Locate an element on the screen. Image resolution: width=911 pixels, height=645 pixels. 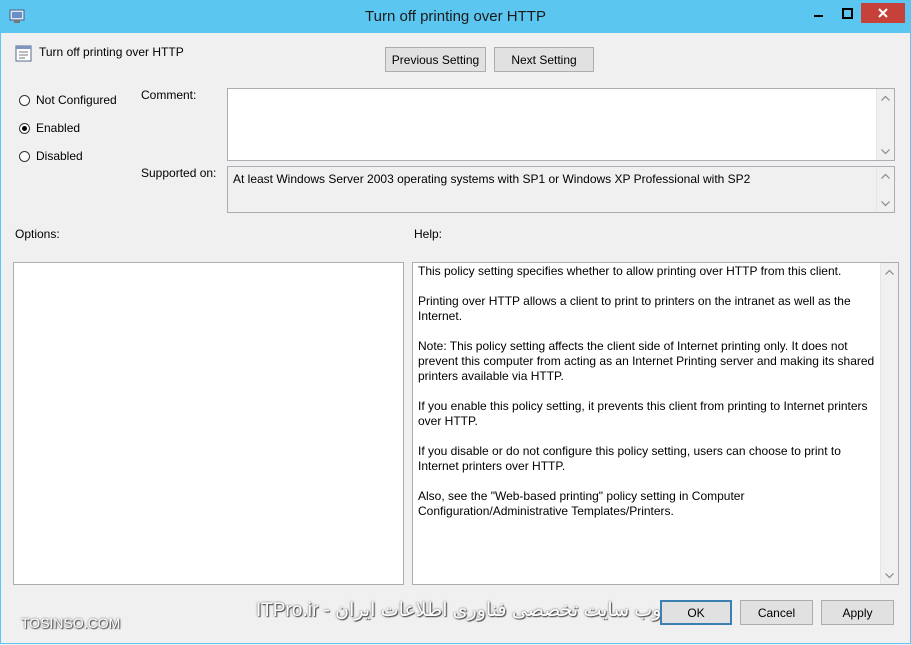
radio-label: Disabled is located at coordinates (59, 156).